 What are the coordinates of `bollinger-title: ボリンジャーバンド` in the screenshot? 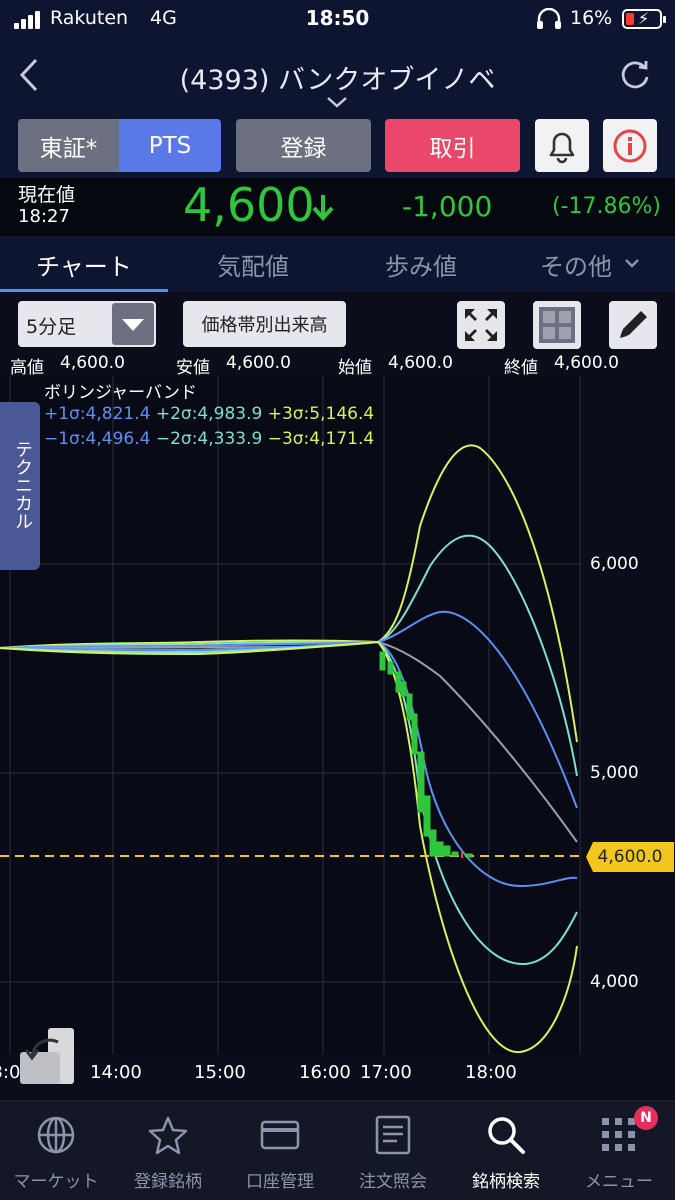 It's located at (120, 393).